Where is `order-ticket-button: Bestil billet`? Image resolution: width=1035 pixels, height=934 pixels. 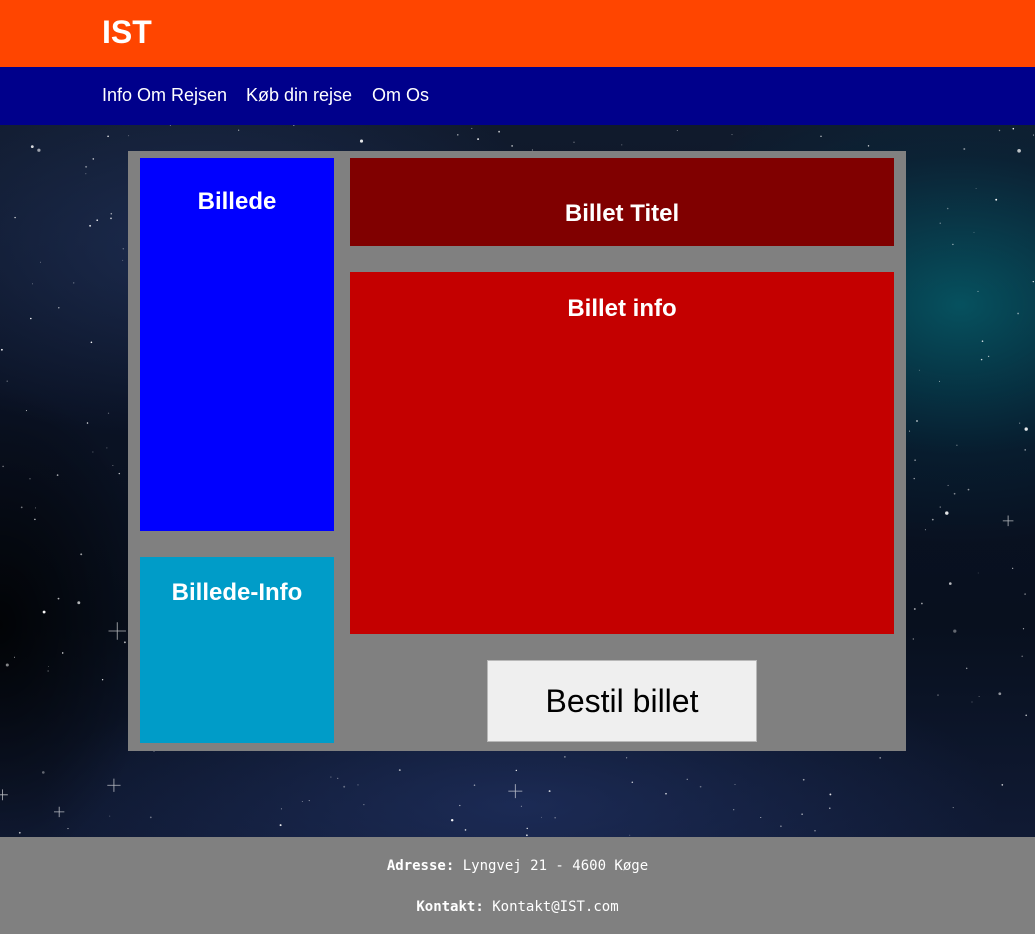 order-ticket-button: Bestil billet is located at coordinates (622, 701).